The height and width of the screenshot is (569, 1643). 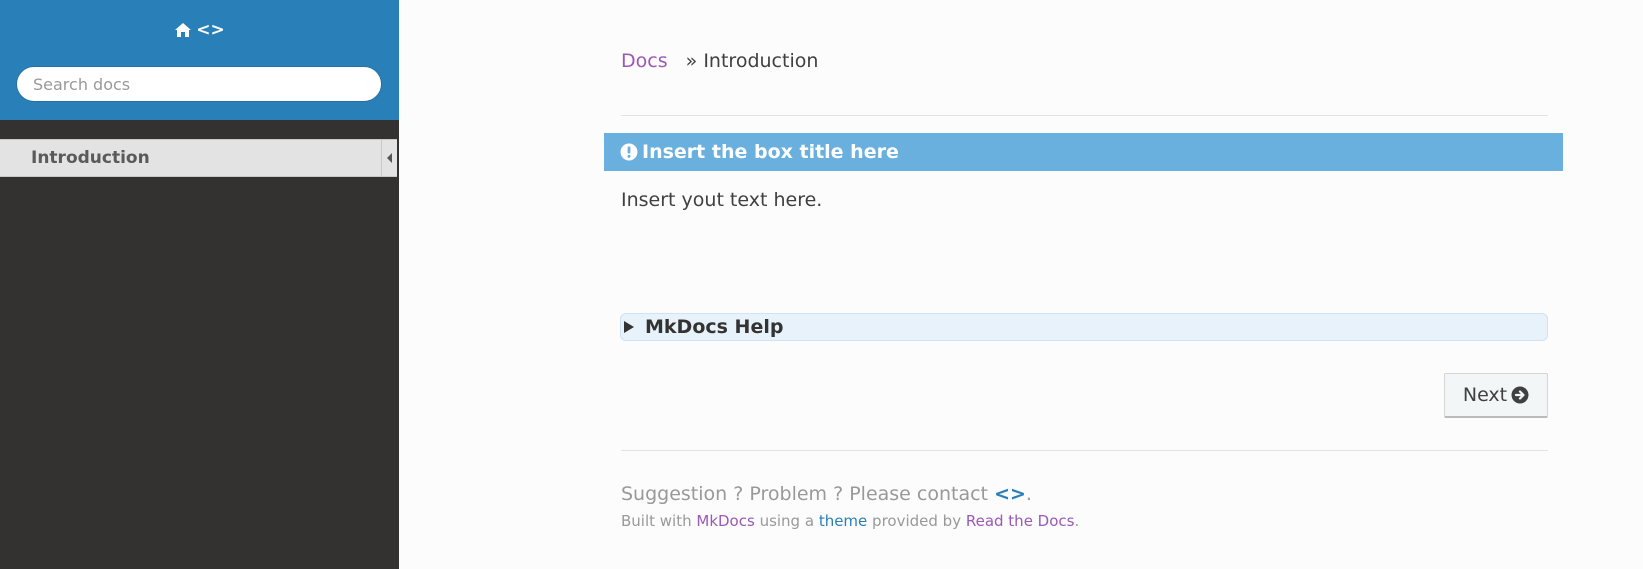 I want to click on contact-link: <>, so click(x=1010, y=494).